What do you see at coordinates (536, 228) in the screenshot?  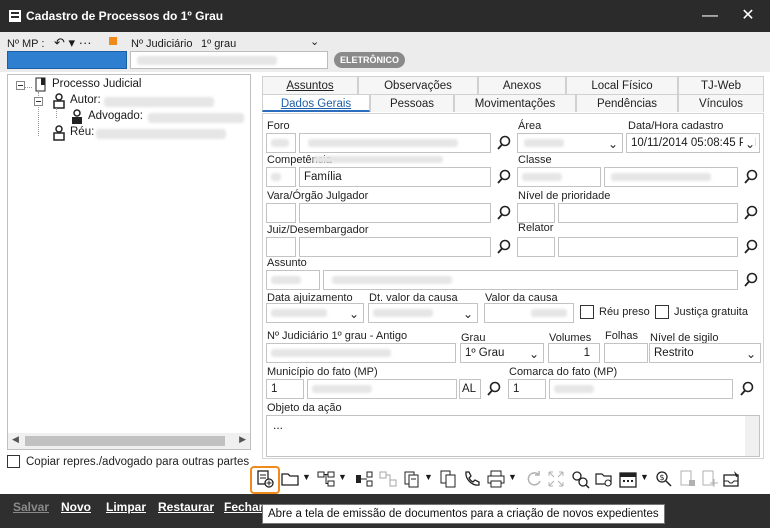 I see `relator-label: Relator` at bounding box center [536, 228].